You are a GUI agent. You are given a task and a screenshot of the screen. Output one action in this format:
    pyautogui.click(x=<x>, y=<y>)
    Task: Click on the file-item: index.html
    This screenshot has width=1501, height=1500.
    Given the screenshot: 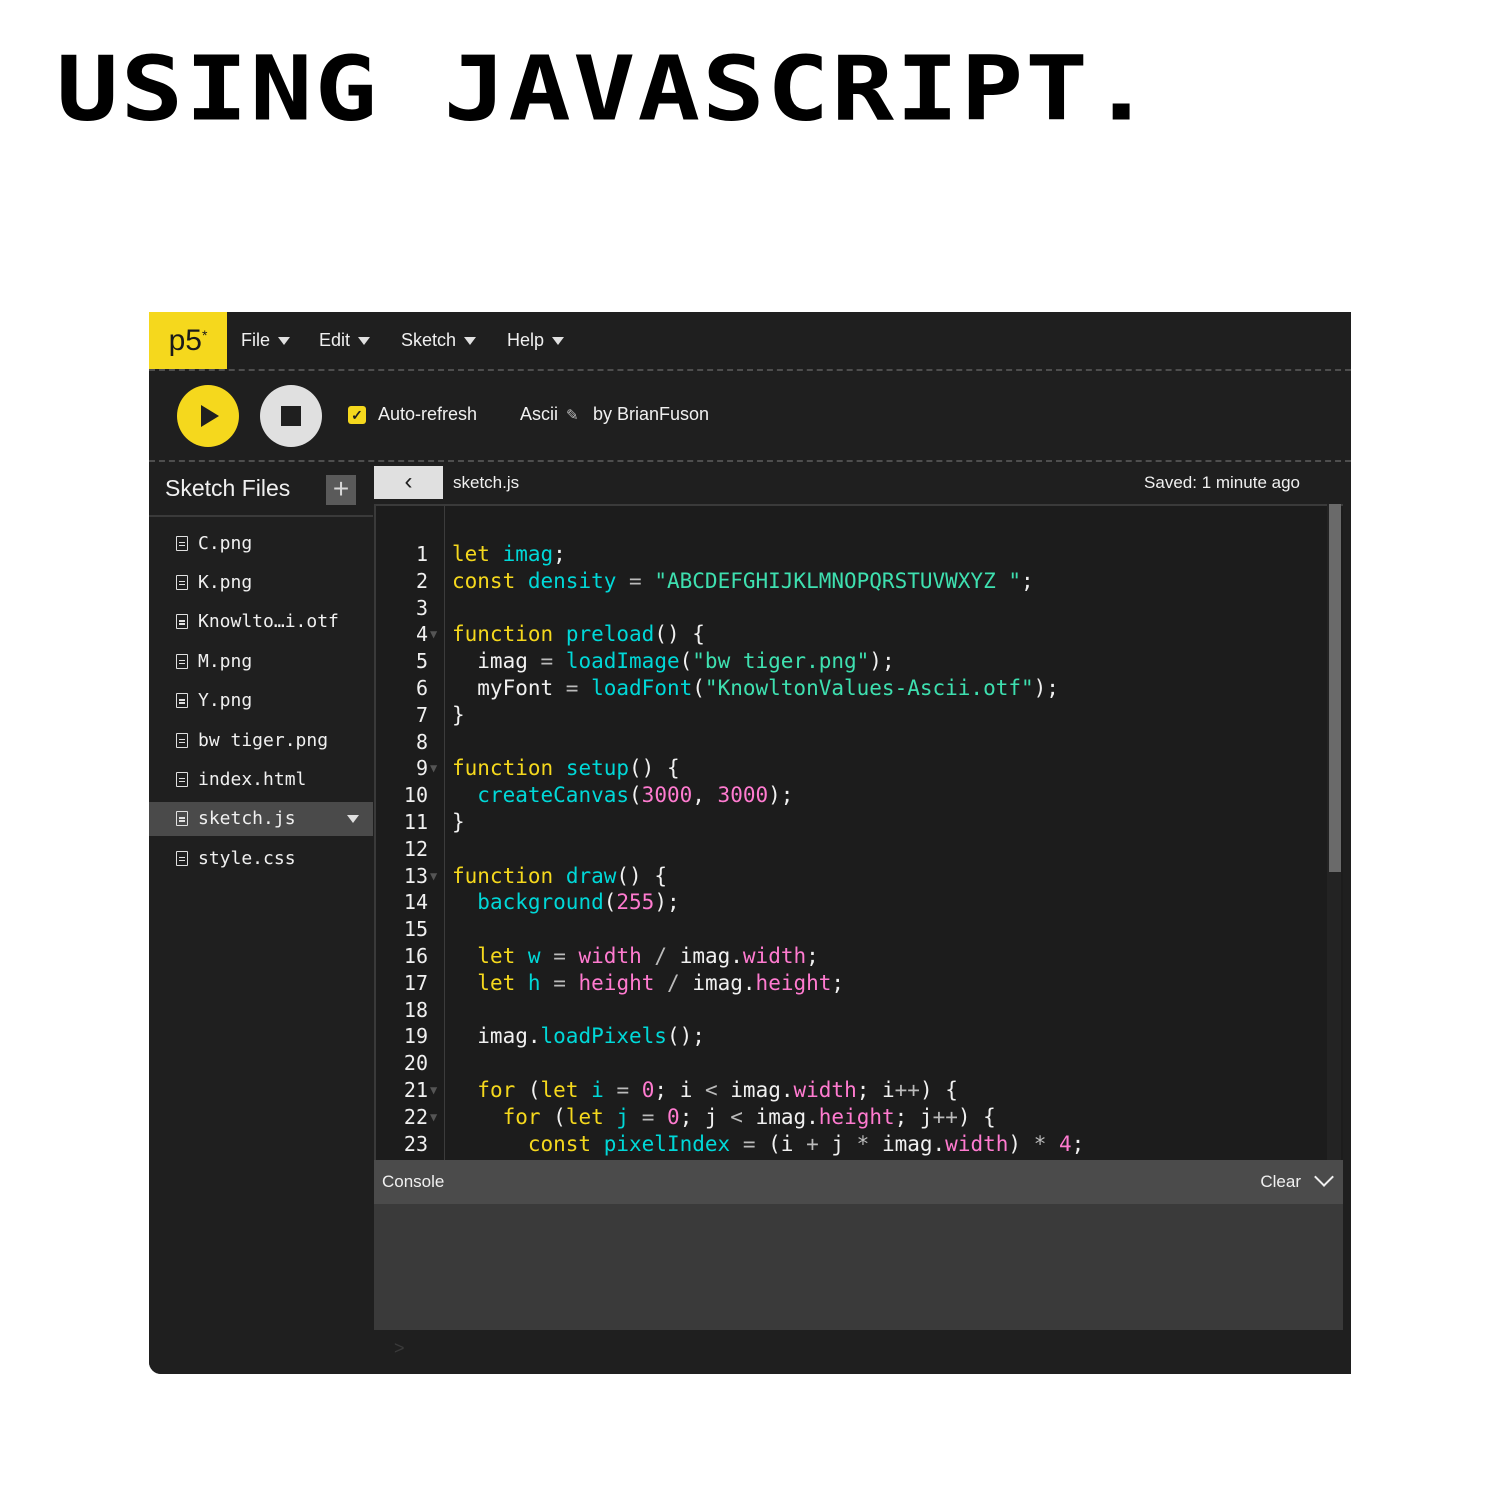 What is the action you would take?
    pyautogui.click(x=261, y=779)
    